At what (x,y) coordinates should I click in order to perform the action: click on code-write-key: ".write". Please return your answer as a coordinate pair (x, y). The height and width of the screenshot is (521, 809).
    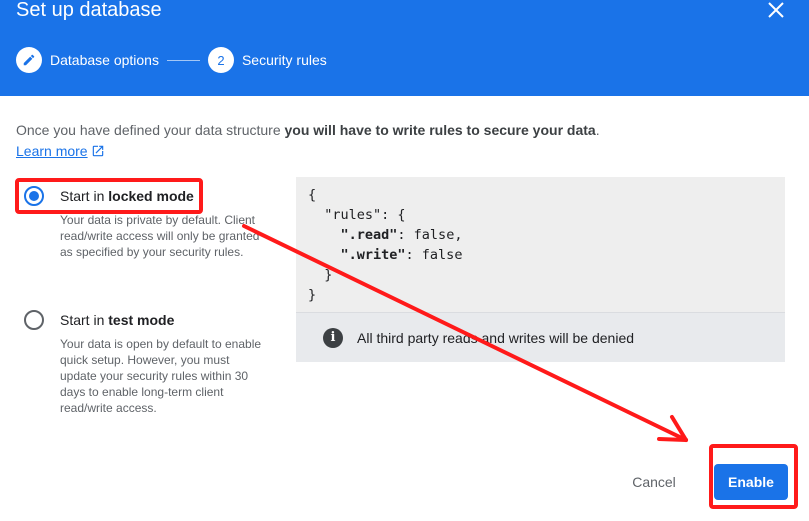
    Looking at the image, I should click on (373, 255).